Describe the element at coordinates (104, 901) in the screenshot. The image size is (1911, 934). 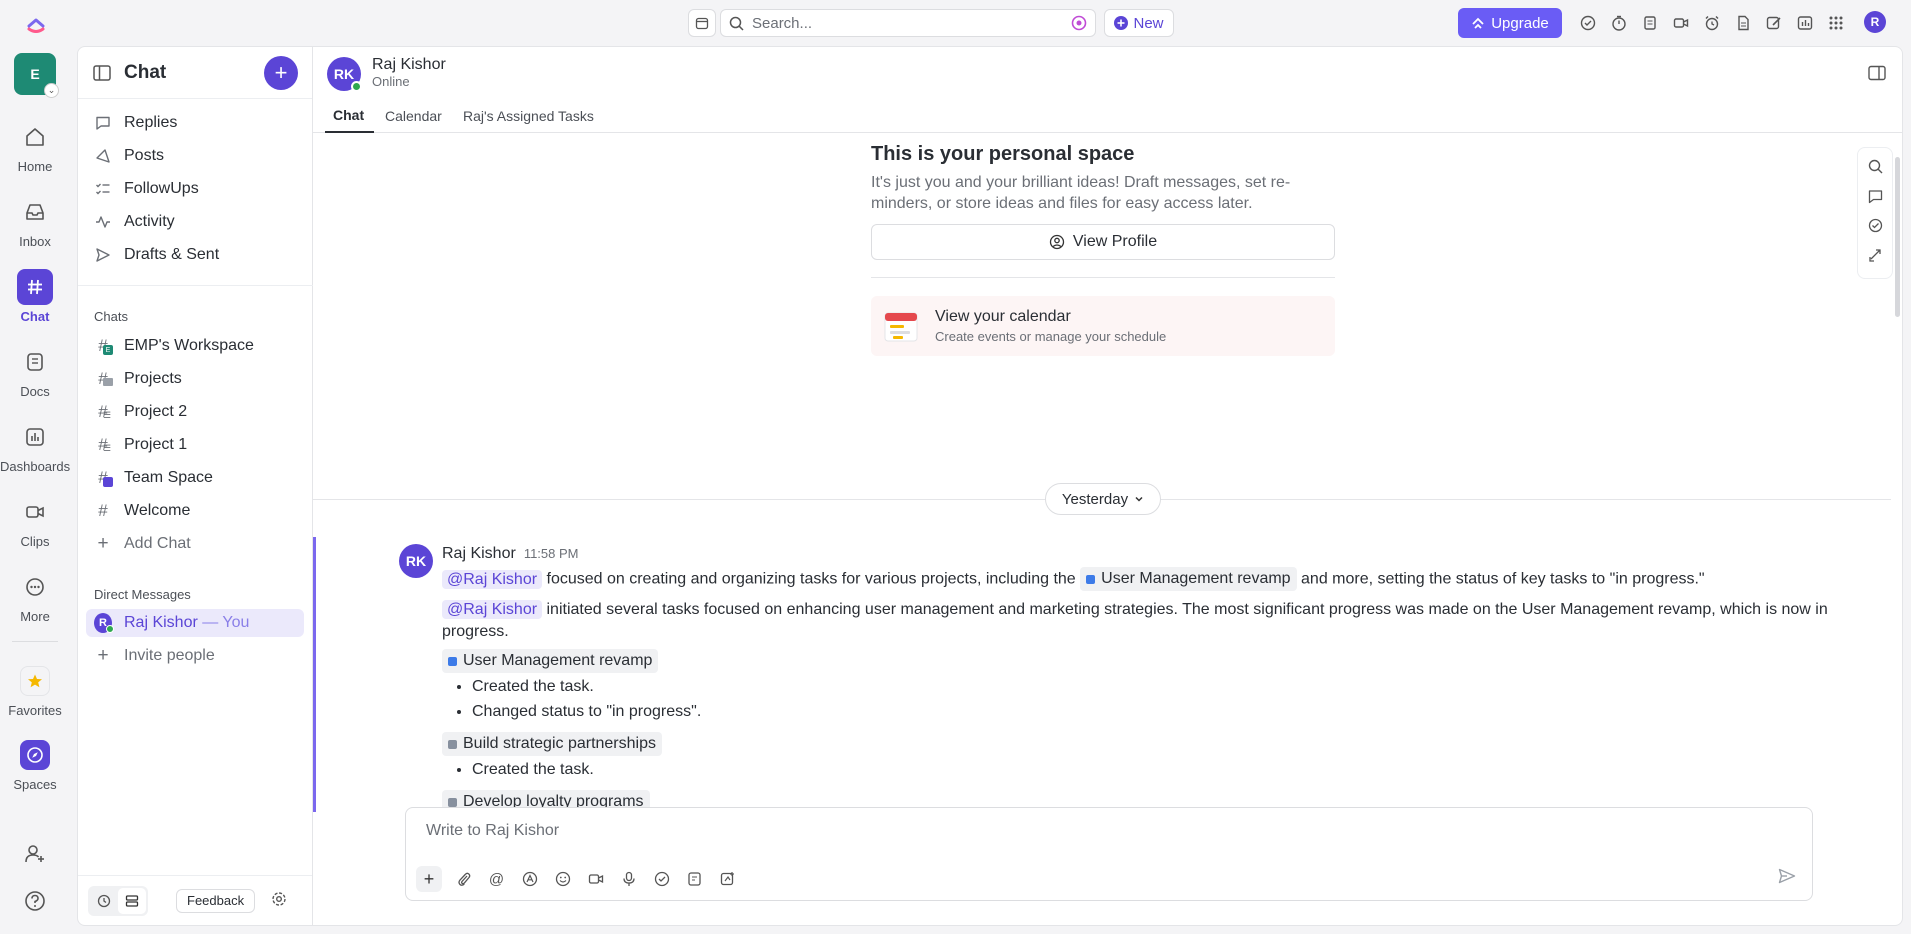
I see `history-icon` at that location.